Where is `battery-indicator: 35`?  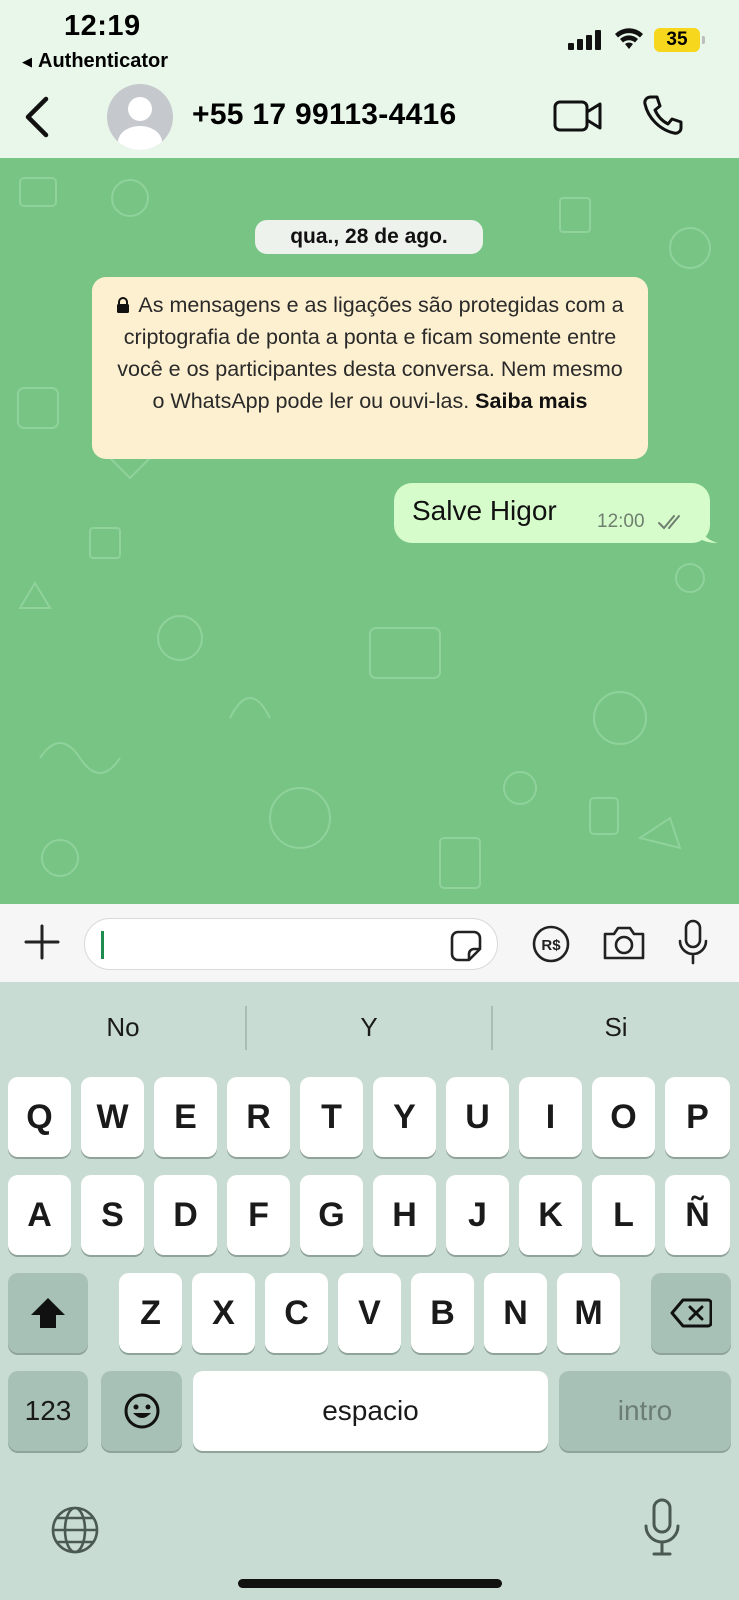
battery-indicator: 35 is located at coordinates (679, 40).